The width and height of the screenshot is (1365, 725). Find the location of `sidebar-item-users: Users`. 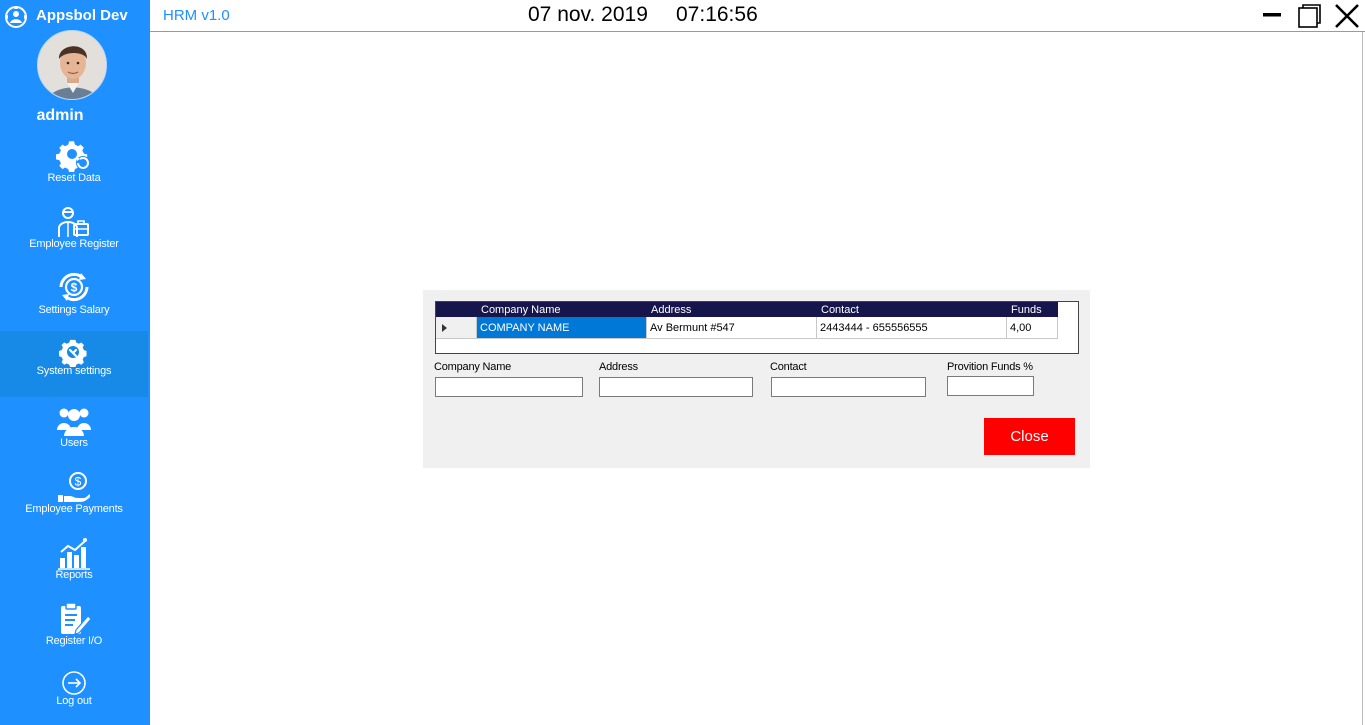

sidebar-item-users: Users is located at coordinates (74, 431).